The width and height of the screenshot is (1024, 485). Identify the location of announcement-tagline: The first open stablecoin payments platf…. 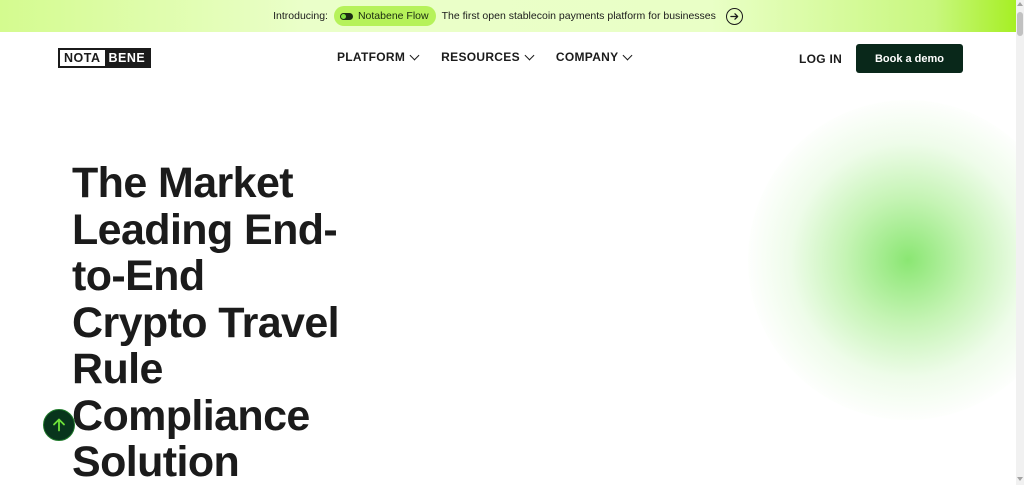
(578, 16).